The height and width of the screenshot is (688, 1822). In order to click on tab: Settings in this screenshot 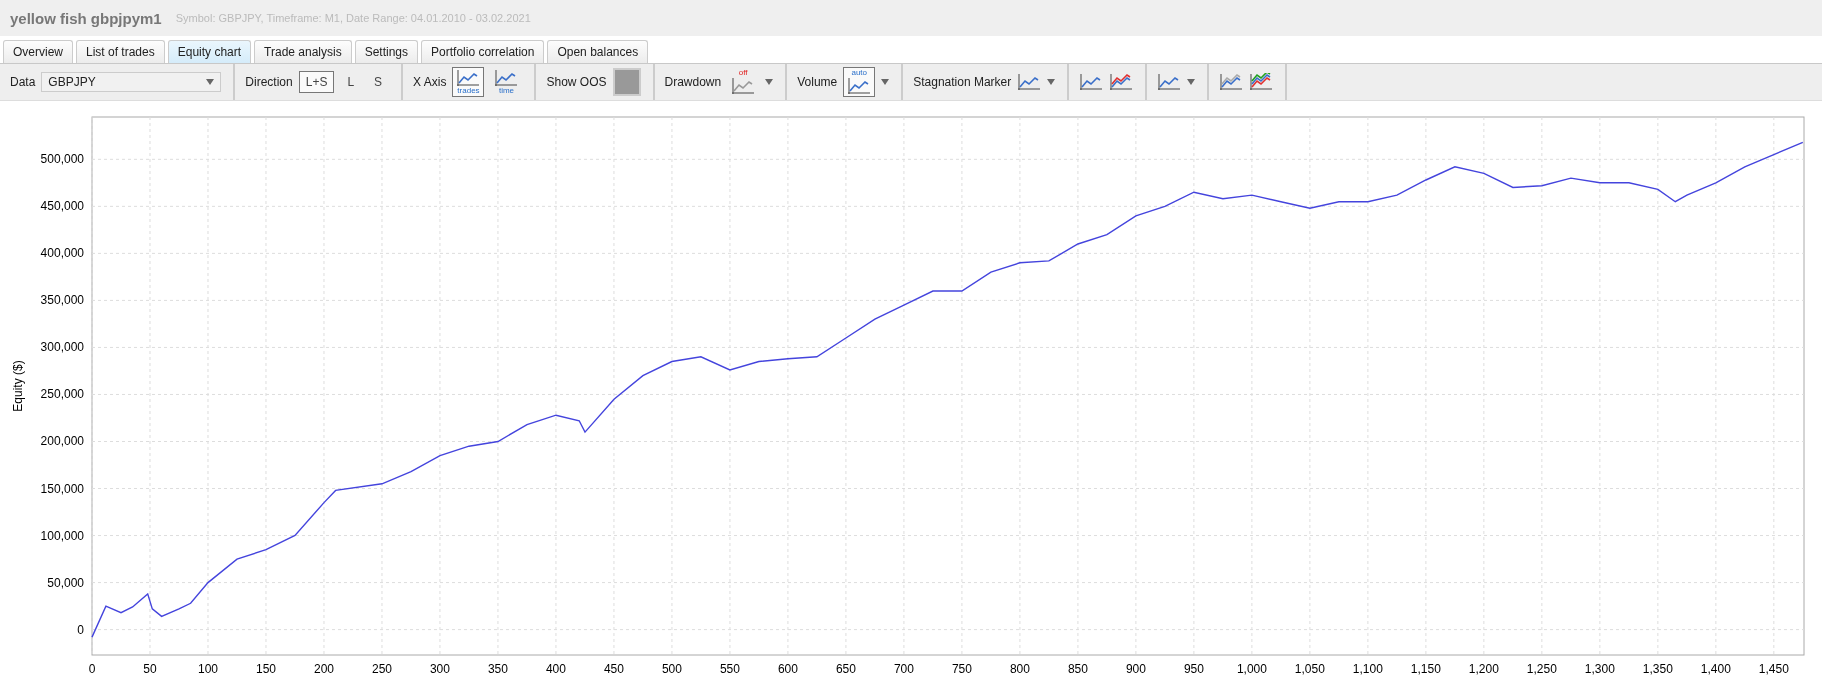, I will do `click(386, 51)`.